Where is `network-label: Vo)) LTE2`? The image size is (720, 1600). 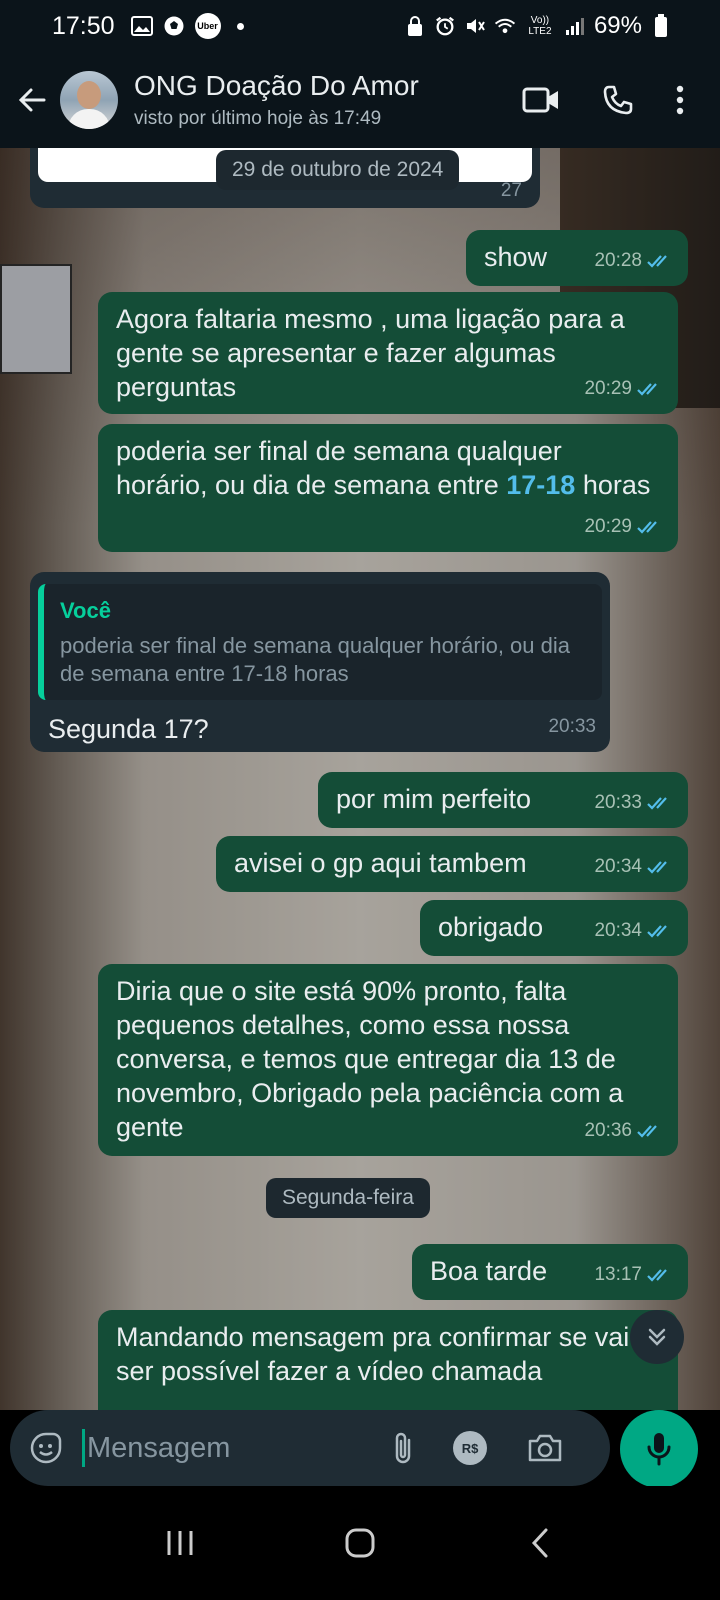
network-label: Vo)) LTE2 is located at coordinates (540, 26).